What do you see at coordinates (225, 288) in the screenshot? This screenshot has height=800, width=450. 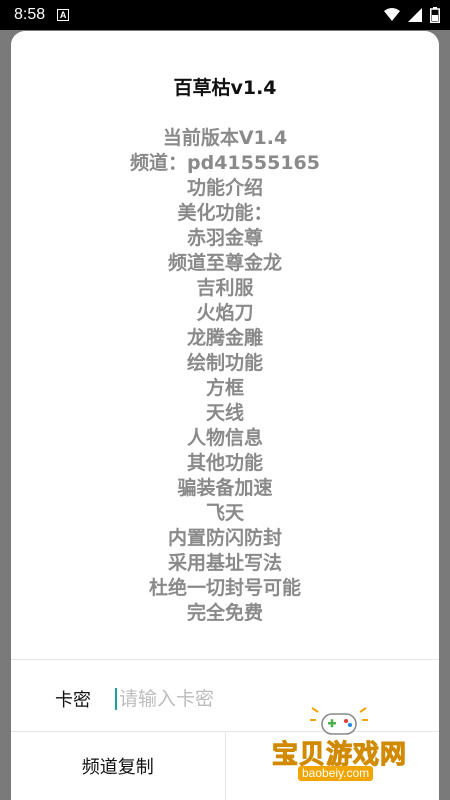 I see `list-item: 吉利服` at bounding box center [225, 288].